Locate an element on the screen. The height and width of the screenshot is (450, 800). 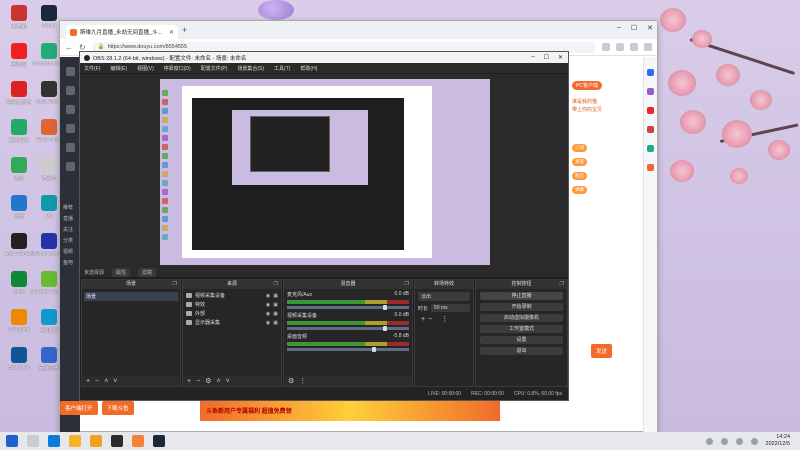
add-scene-icon: + is located at coordinates (88, 381).